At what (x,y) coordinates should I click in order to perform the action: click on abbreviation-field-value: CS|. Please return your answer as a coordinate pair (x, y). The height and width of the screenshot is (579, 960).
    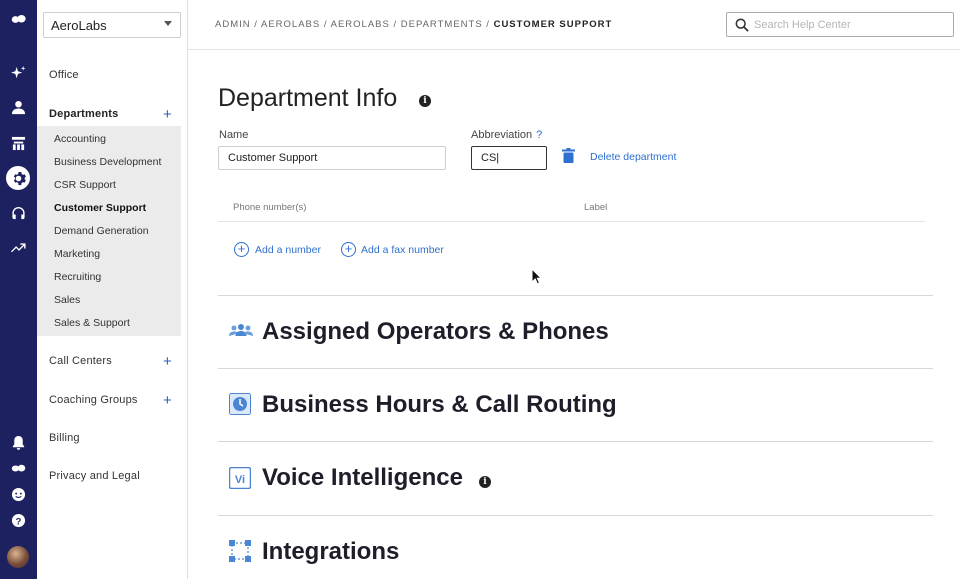
    Looking at the image, I should click on (490, 158).